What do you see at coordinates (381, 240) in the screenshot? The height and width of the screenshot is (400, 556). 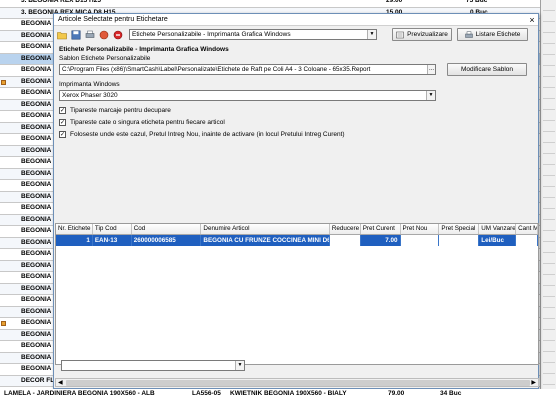 I see `grid-cell: 7.00` at bounding box center [381, 240].